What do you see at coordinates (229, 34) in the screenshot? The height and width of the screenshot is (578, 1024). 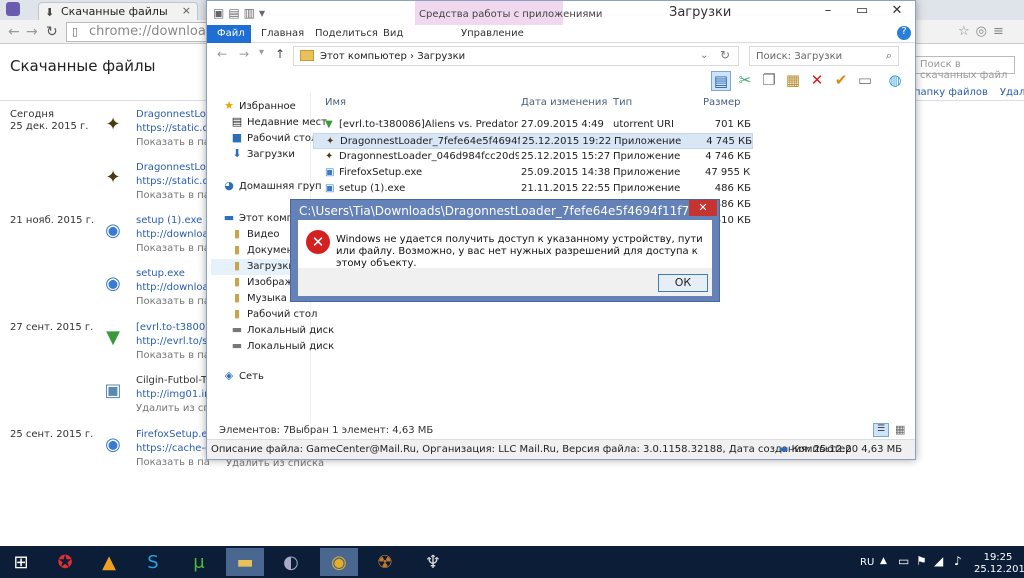 I see `tab-file: Файл` at bounding box center [229, 34].